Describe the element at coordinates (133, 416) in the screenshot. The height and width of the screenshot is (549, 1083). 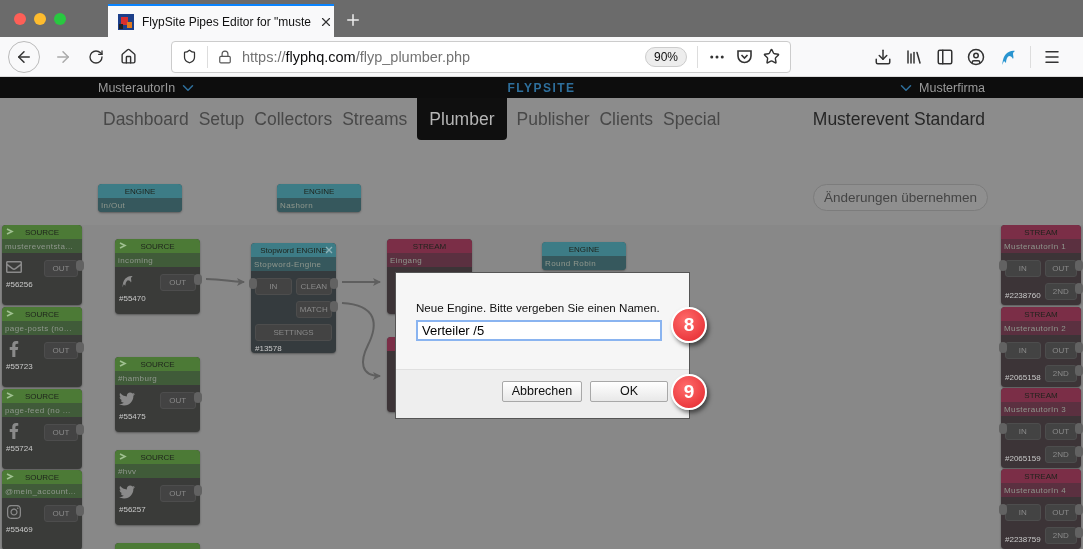
I see `node-id: #55475` at that location.